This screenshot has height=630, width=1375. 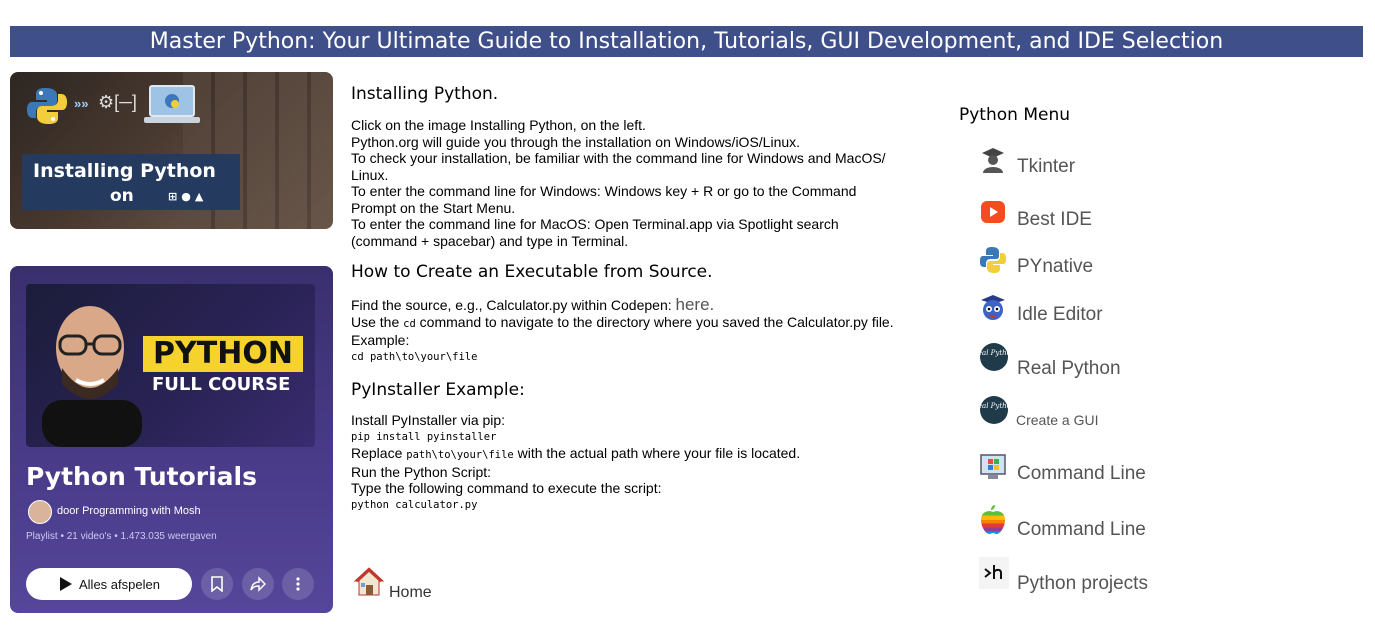 I want to click on run-script-text: Run the Python Script:, so click(x=421, y=471).